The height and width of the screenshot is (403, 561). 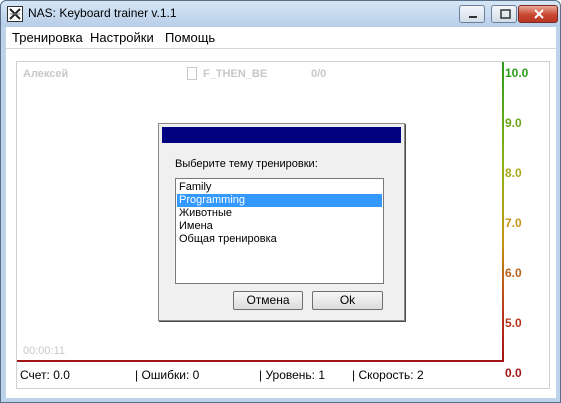 What do you see at coordinates (513, 323) in the screenshot?
I see `scale-label-5: 5.0` at bounding box center [513, 323].